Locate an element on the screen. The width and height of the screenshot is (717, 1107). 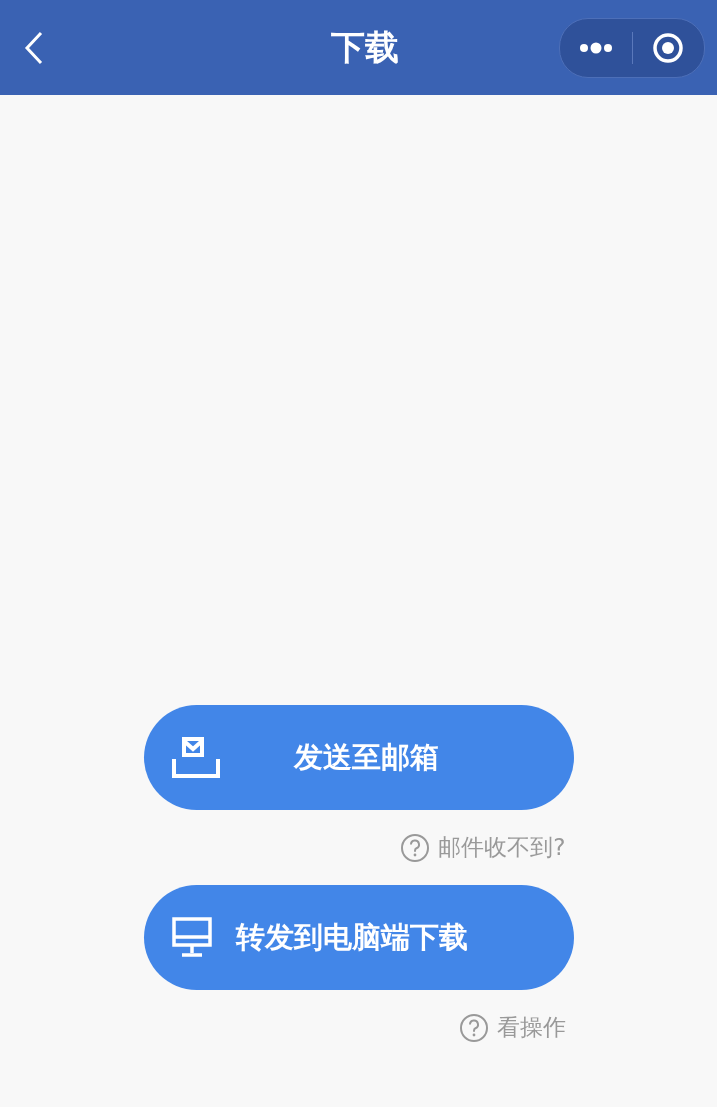
close-target-icon is located at coordinates (668, 47).